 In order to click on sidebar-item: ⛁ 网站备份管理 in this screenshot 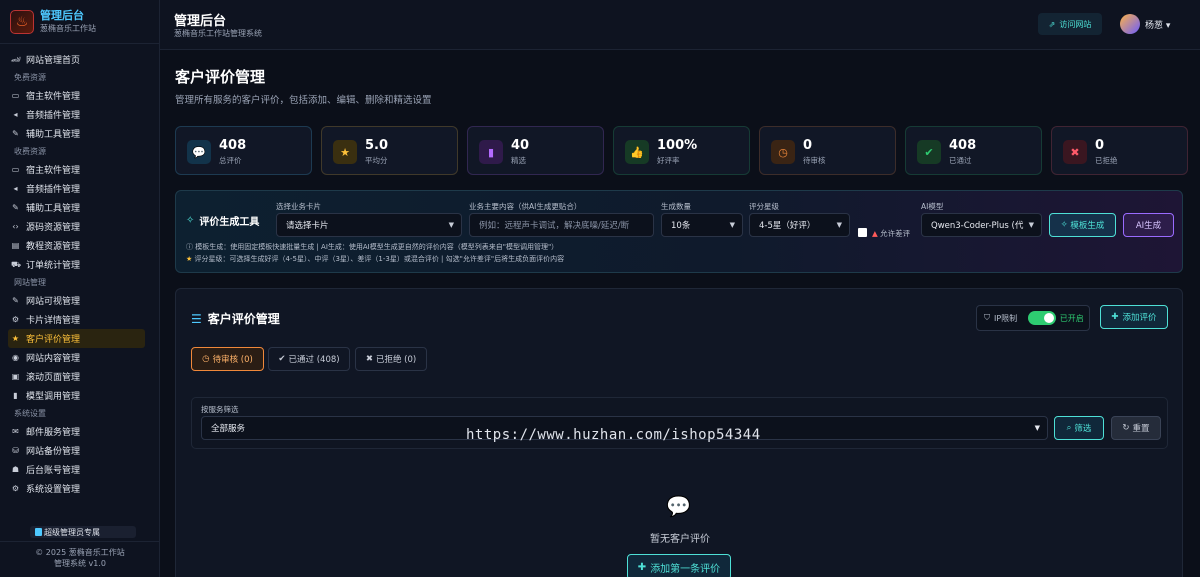, I will do `click(79, 450)`.